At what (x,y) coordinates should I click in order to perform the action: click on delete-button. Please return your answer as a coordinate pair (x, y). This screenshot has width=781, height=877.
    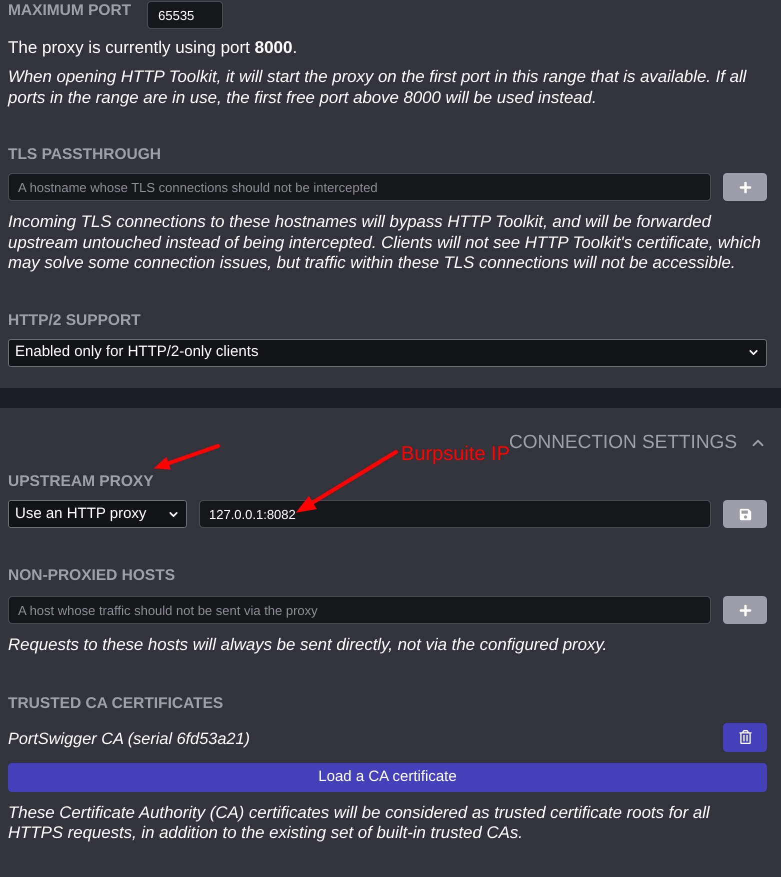
    Looking at the image, I should click on (745, 737).